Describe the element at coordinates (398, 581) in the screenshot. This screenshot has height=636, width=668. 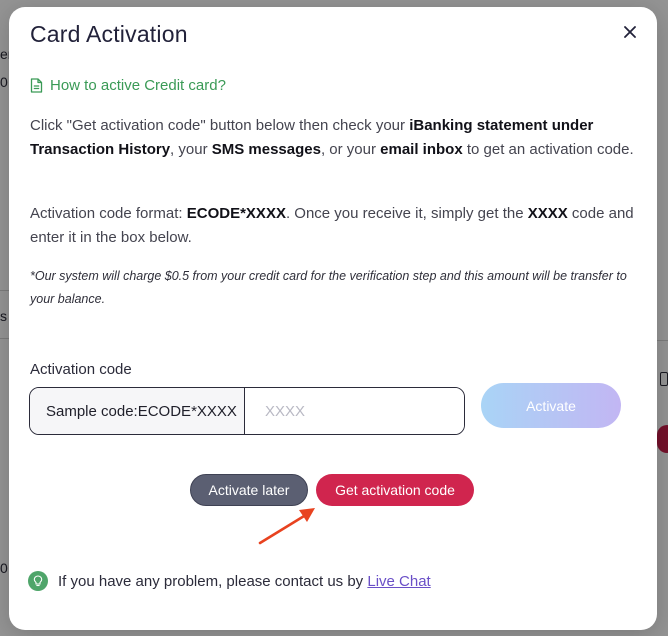
I see `live-chat-link: Live Chat` at that location.